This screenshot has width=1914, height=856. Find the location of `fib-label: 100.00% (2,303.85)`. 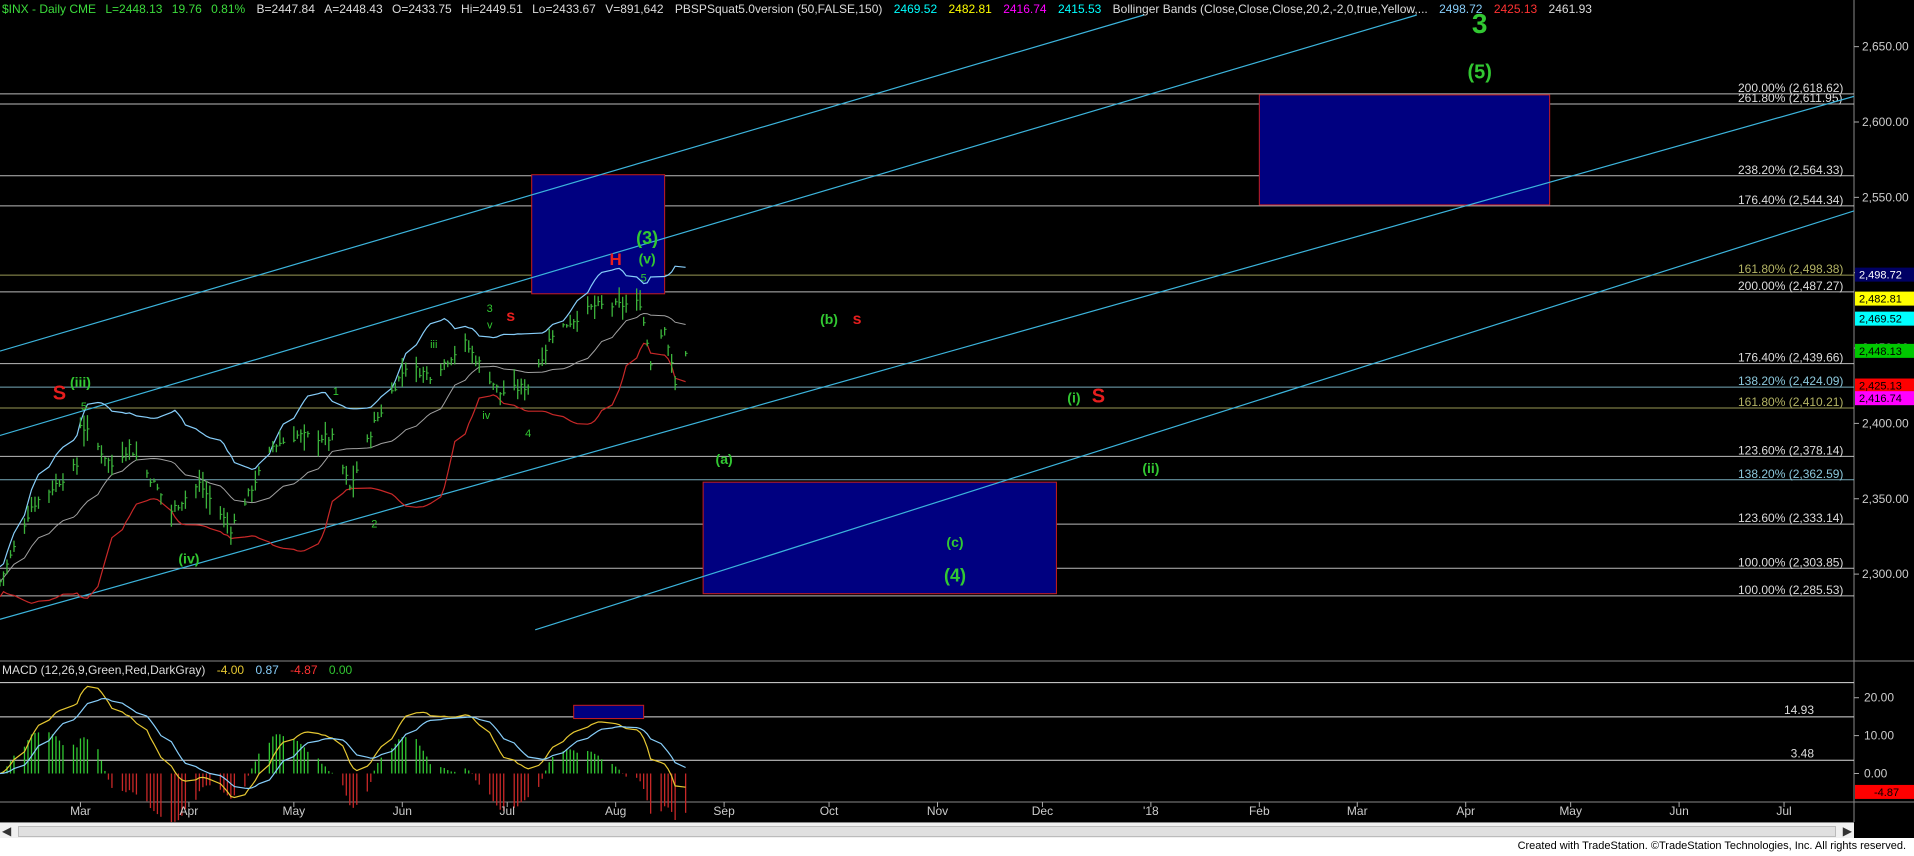

fib-label: 100.00% (2,303.85) is located at coordinates (1790, 562).